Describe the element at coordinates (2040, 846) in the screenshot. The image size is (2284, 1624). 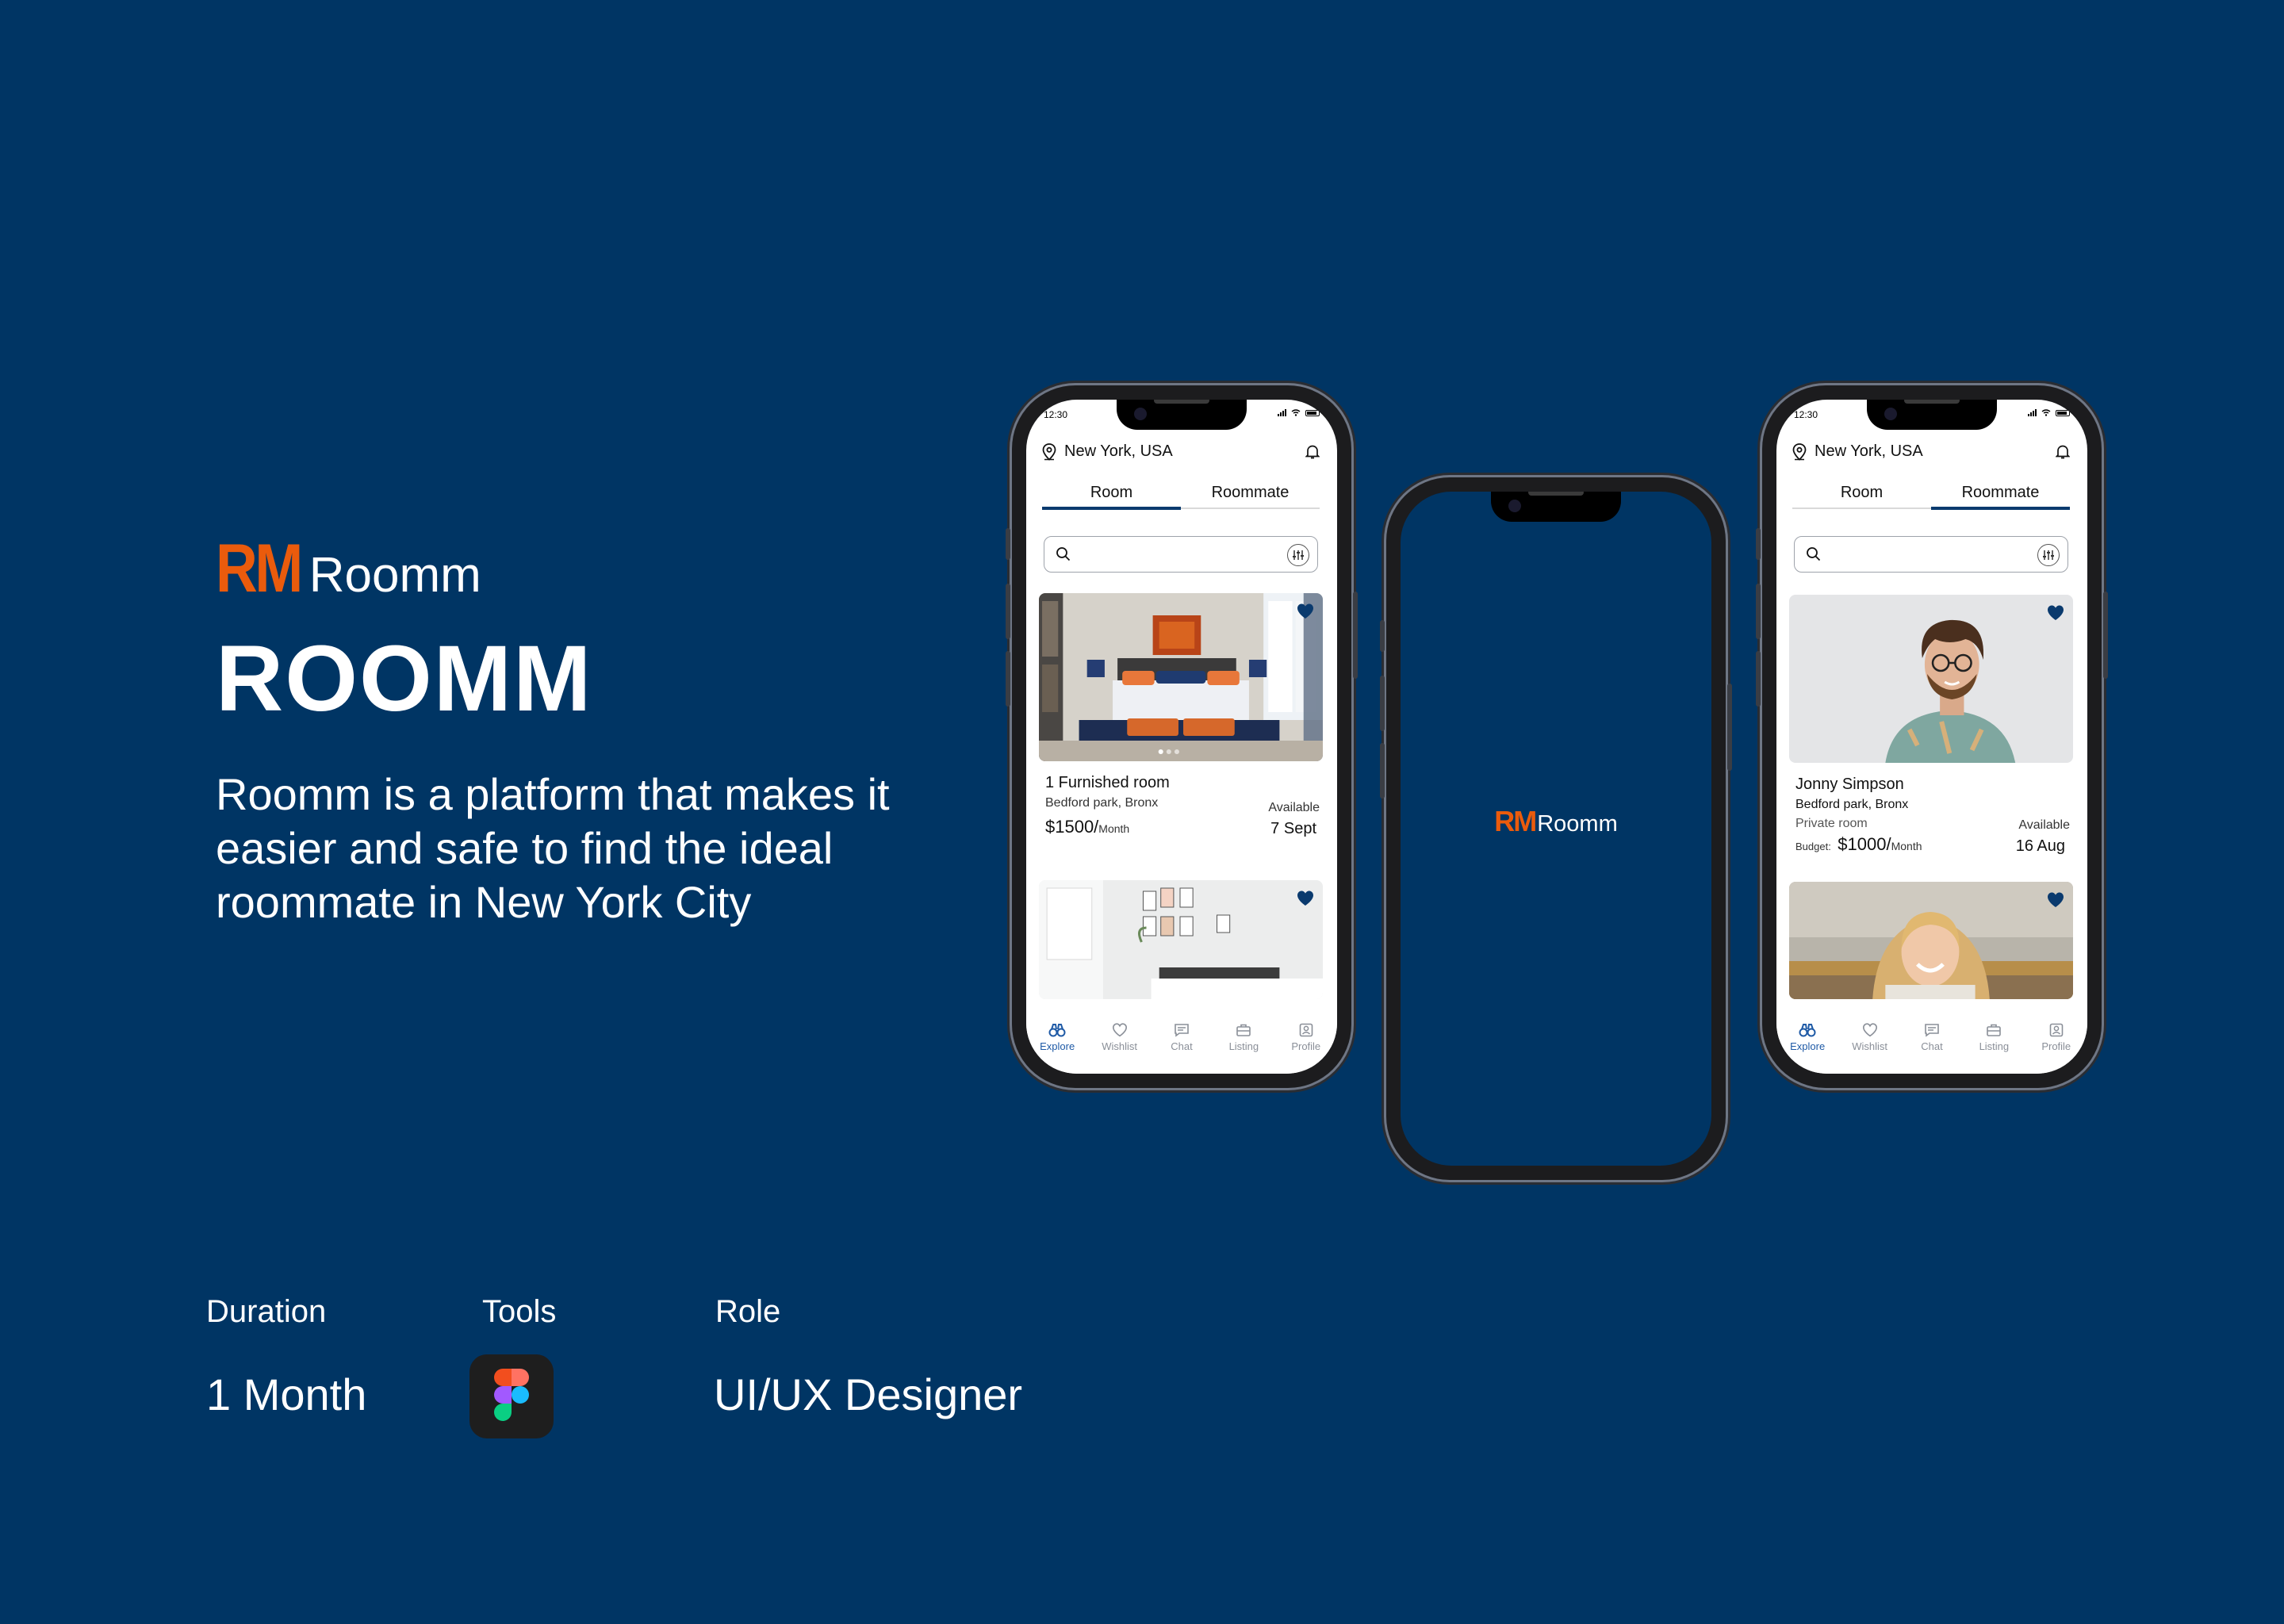
I see `available-date: 16 Aug` at that location.